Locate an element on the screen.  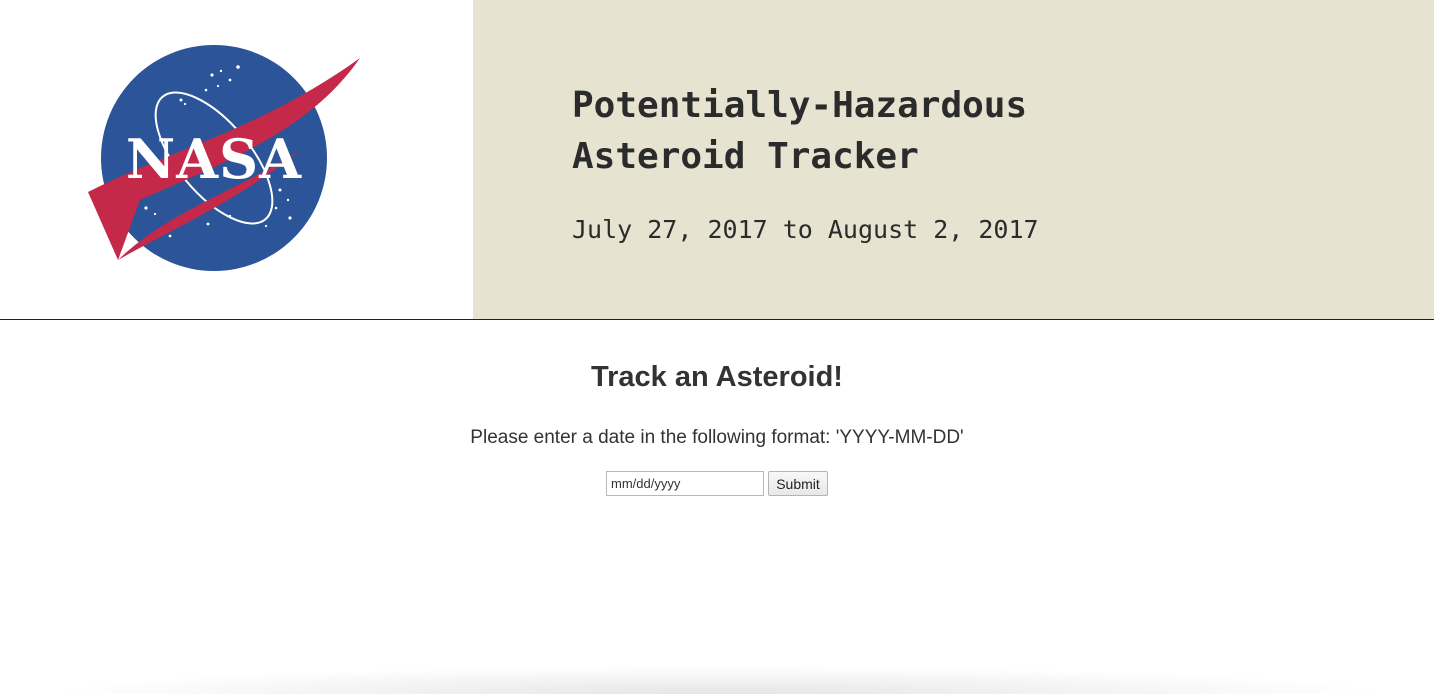
date-input is located at coordinates (685, 483).